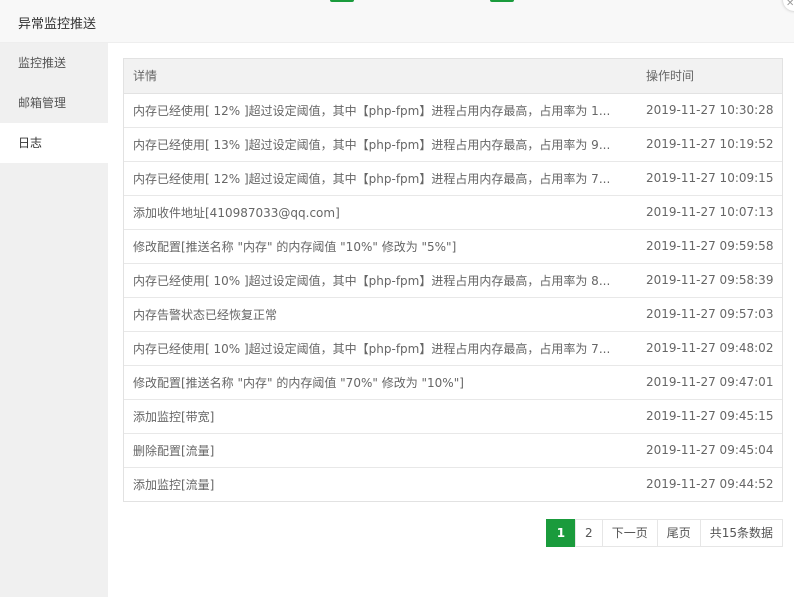  I want to click on log-time: 2019-11-27 09:59:58, so click(714, 245).